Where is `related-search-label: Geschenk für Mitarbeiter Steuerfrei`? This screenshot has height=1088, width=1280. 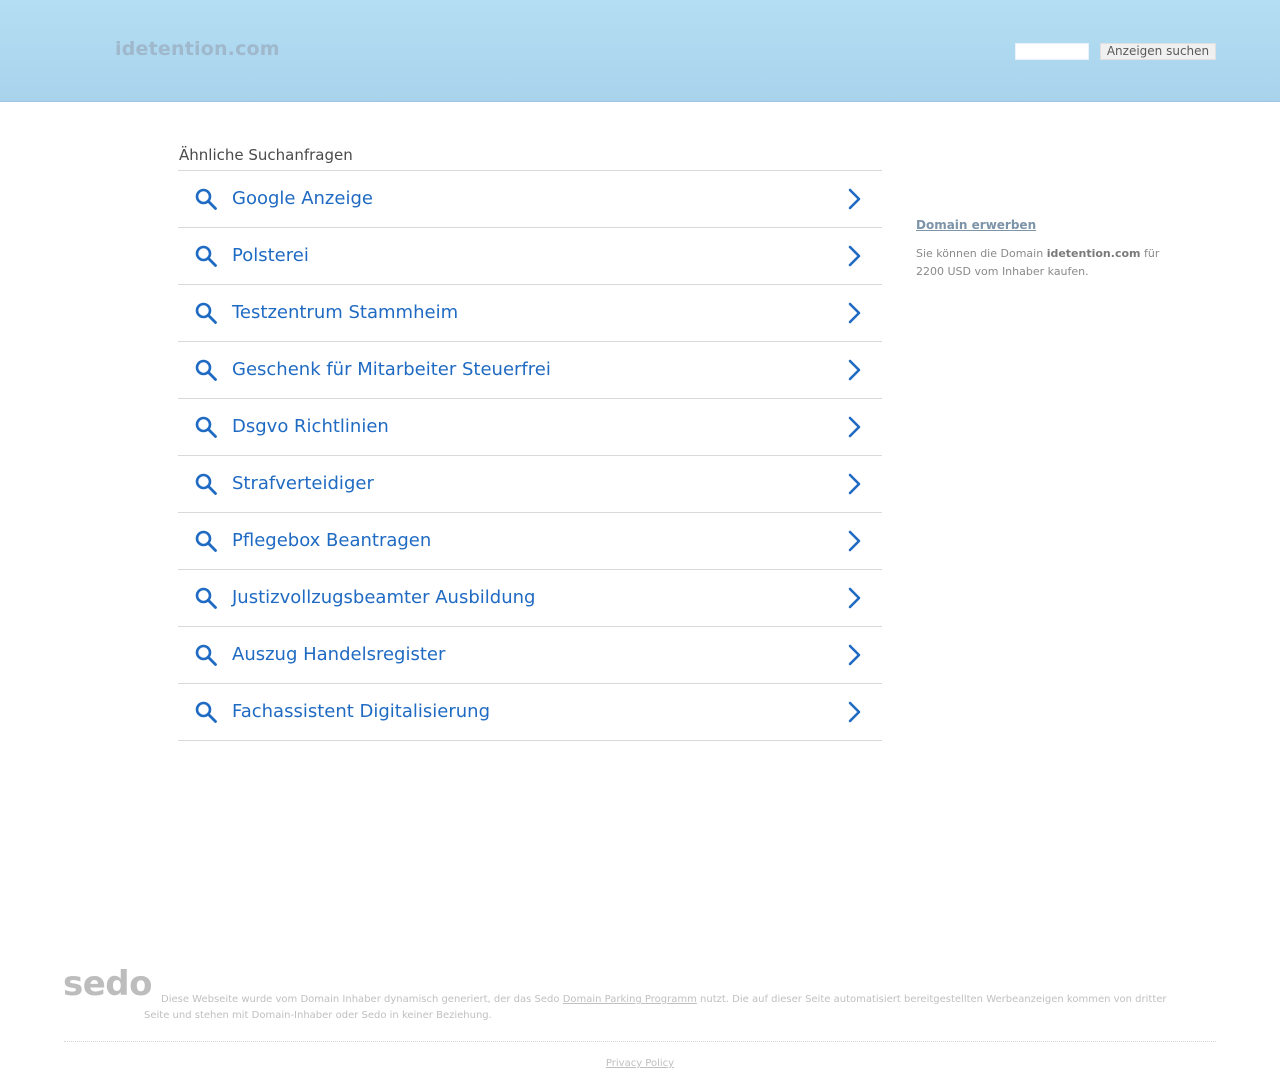 related-search-label: Geschenk für Mitarbeiter Steuerfrei is located at coordinates (391, 369).